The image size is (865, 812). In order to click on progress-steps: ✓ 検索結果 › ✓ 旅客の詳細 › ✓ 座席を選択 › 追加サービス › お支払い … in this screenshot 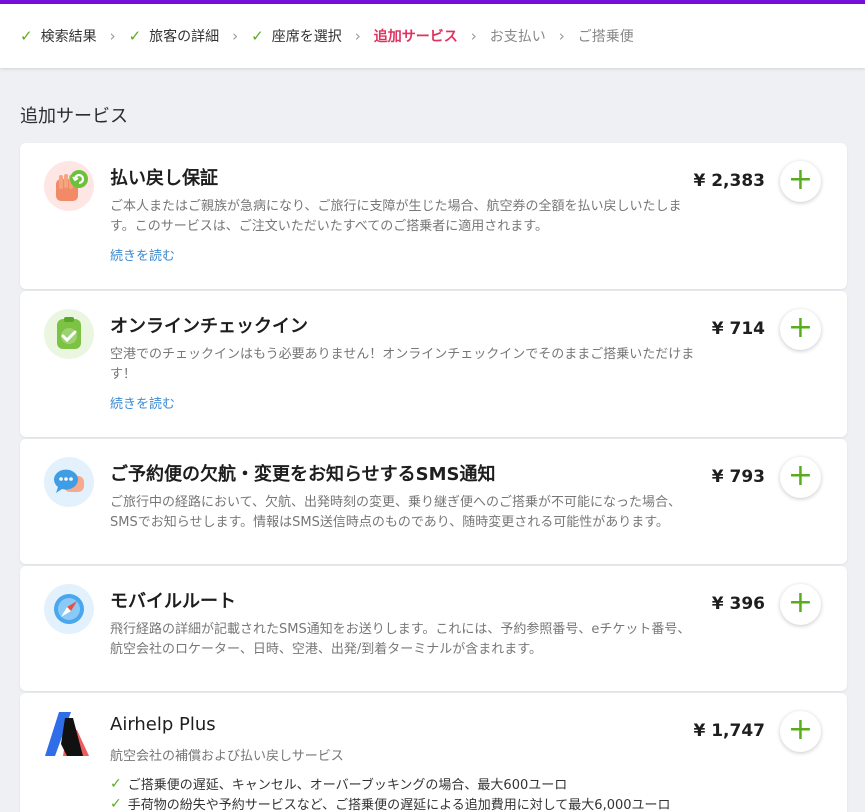, I will do `click(432, 36)`.